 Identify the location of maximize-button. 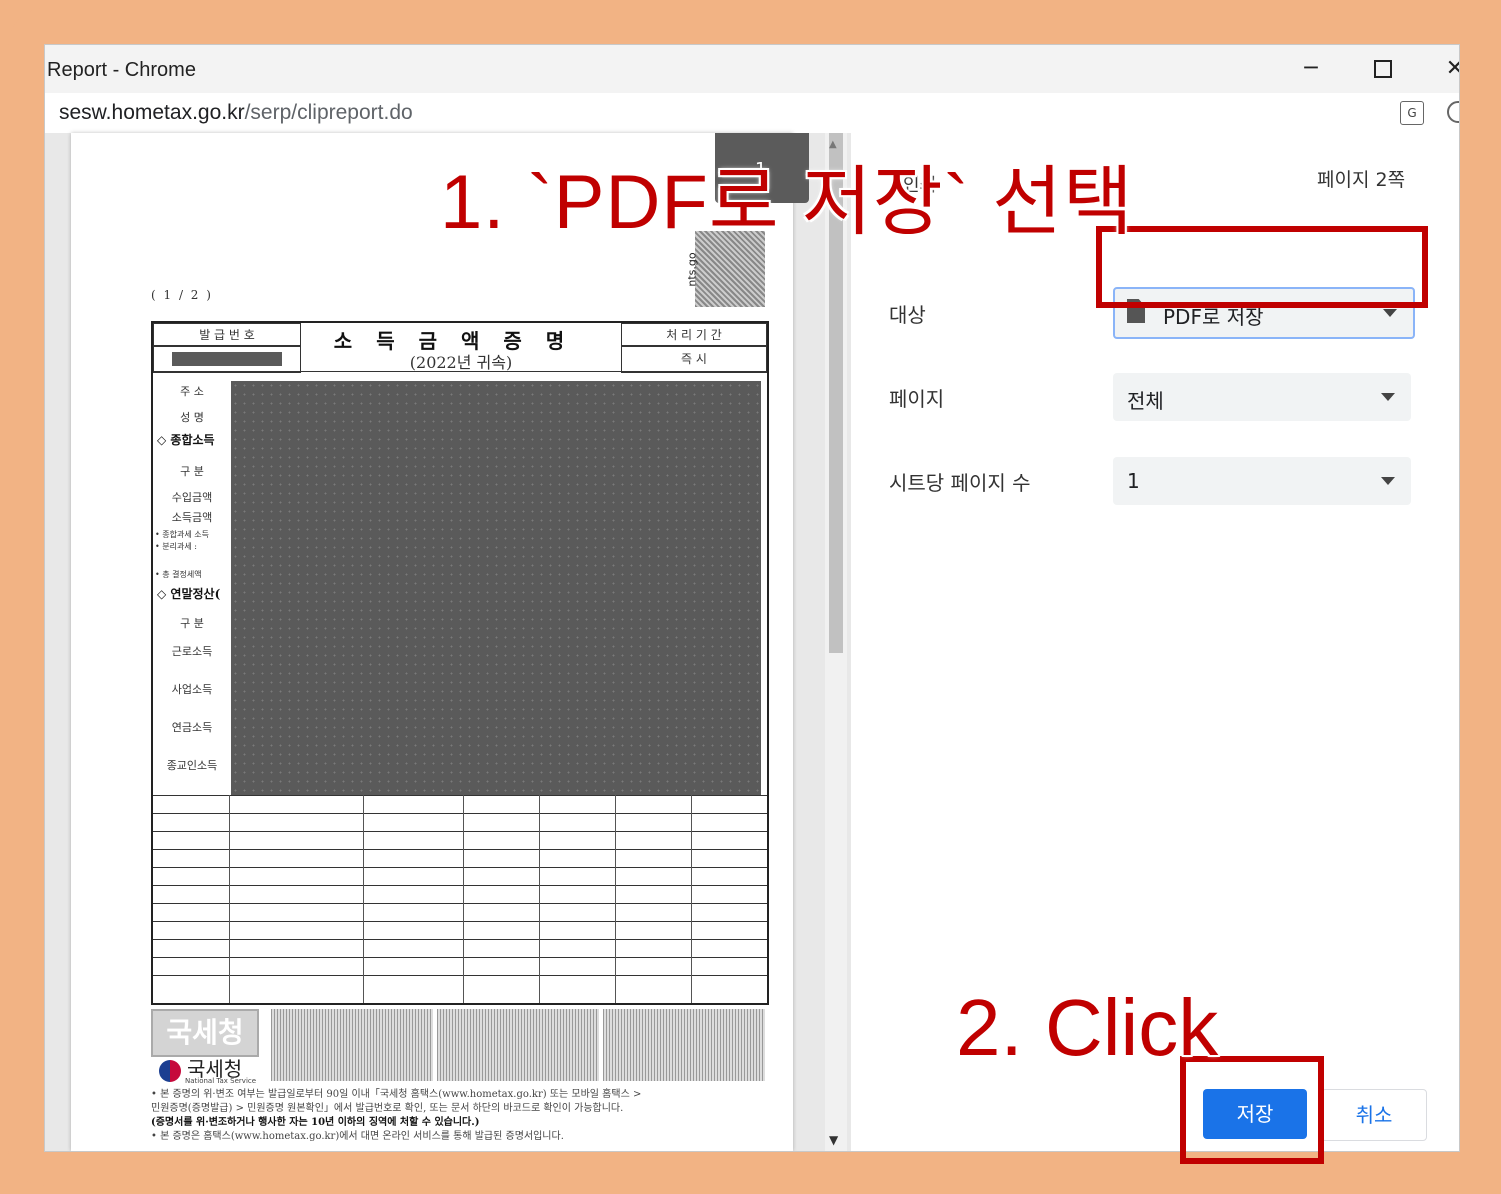
(1383, 69).